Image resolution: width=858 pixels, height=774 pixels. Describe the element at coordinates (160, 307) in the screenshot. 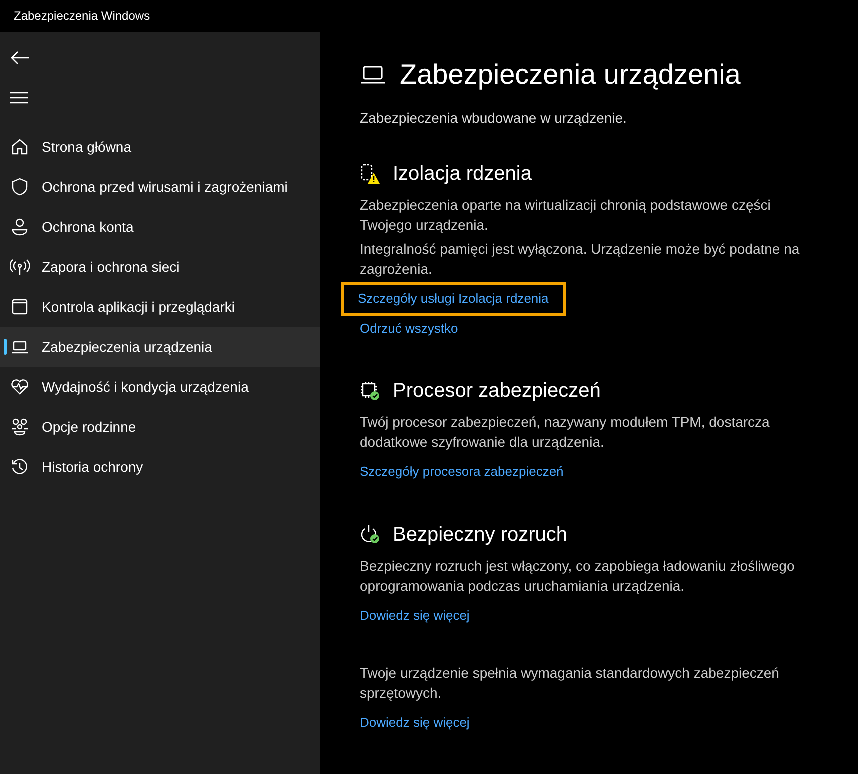

I see `sidebar-item: Kontrola aplikacji i przeglądarki` at that location.